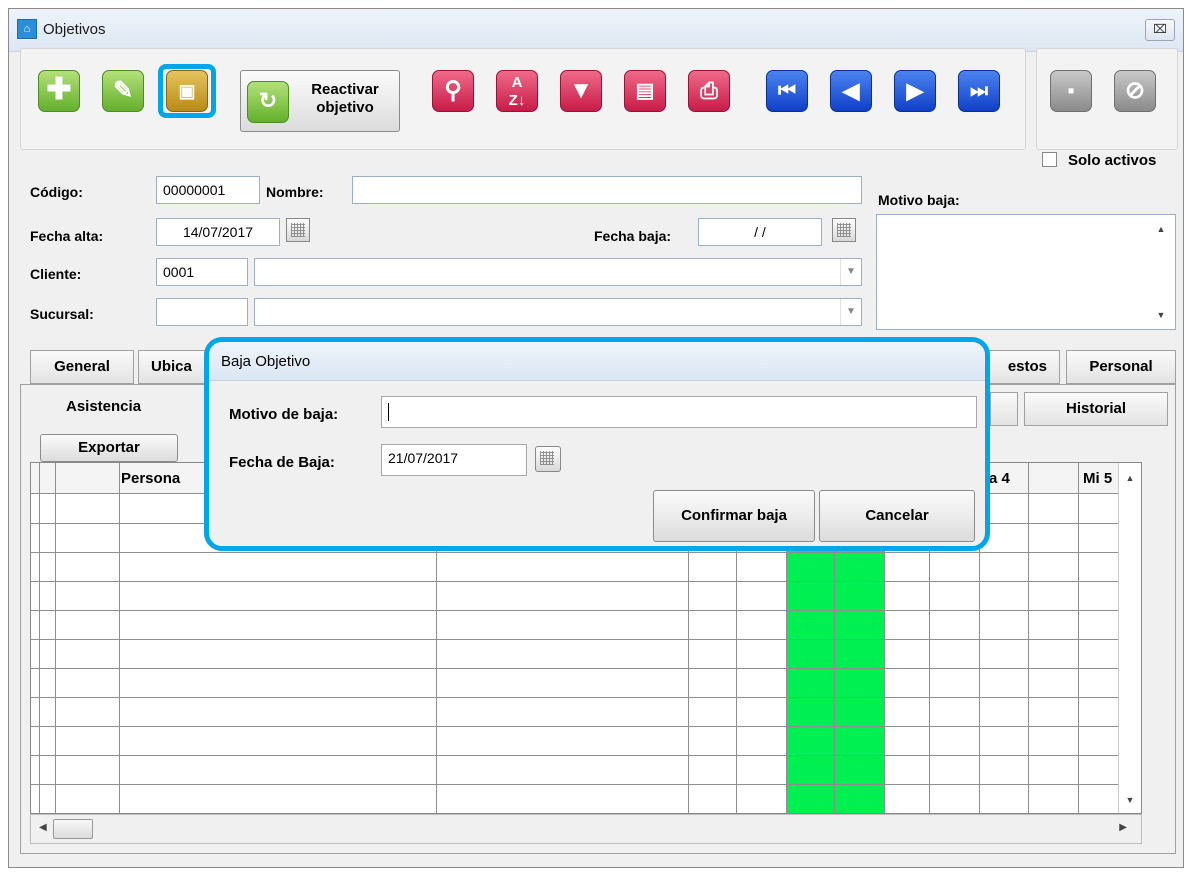 The width and height of the screenshot is (1192, 876). I want to click on fecha-alta-field: 14/07/2017, so click(218, 232).